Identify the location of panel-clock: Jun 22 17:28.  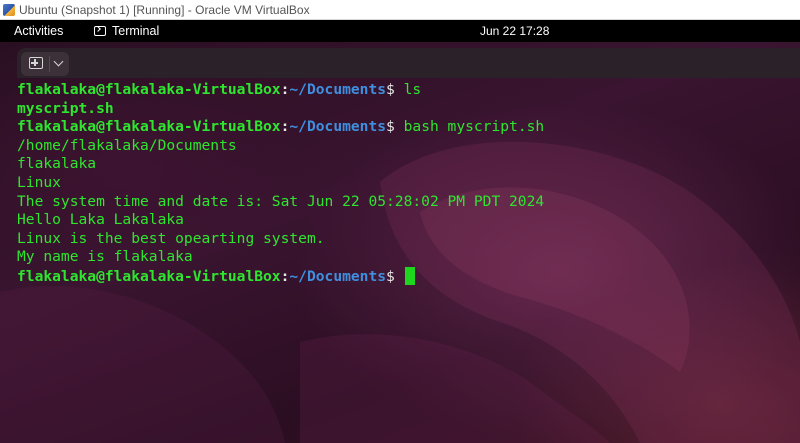
(514, 31).